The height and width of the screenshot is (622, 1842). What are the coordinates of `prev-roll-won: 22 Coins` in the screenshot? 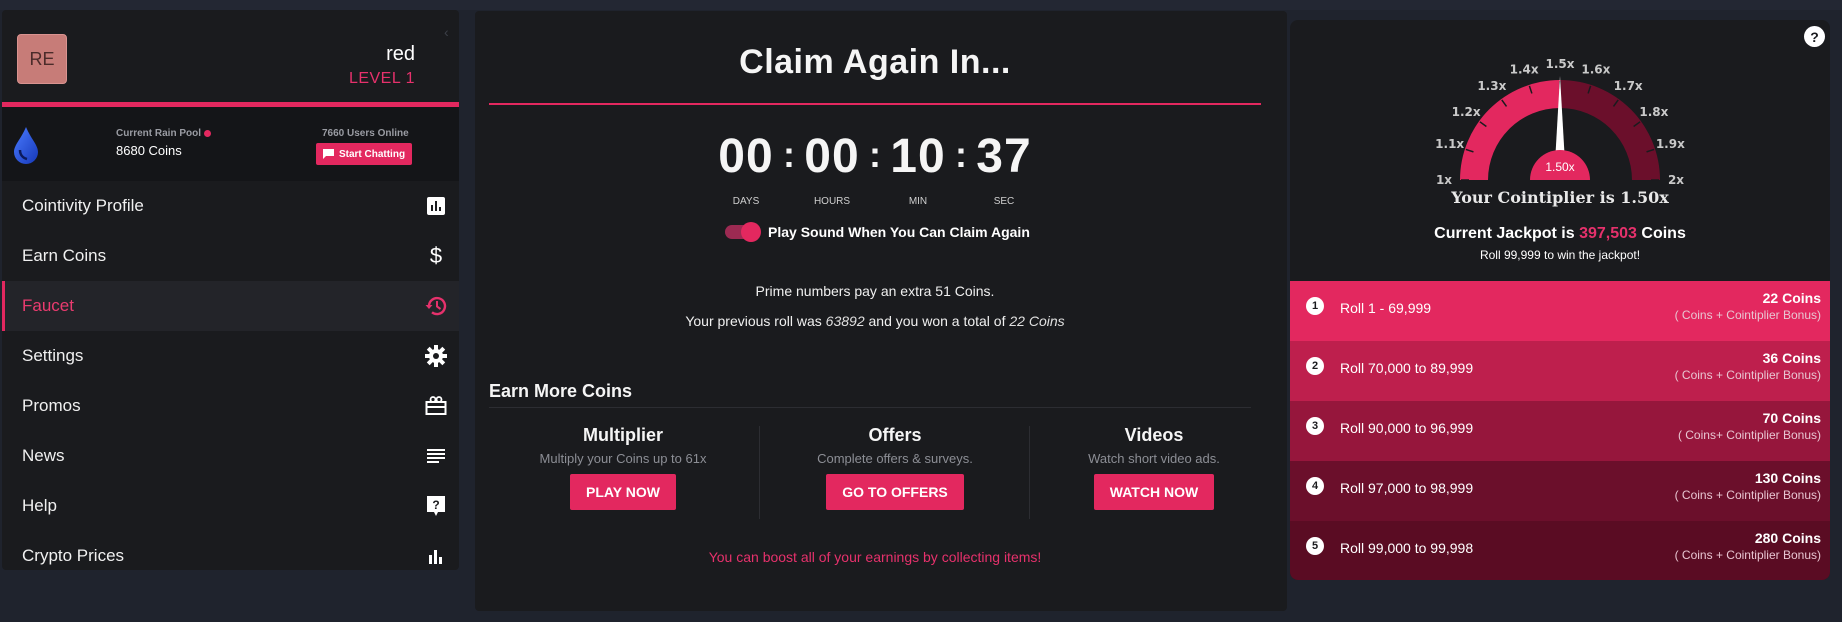 It's located at (1037, 321).